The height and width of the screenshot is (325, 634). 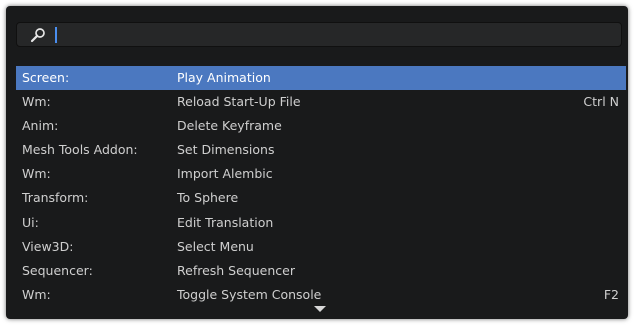 What do you see at coordinates (225, 222) in the screenshot?
I see `result-operator: Edit Translation` at bounding box center [225, 222].